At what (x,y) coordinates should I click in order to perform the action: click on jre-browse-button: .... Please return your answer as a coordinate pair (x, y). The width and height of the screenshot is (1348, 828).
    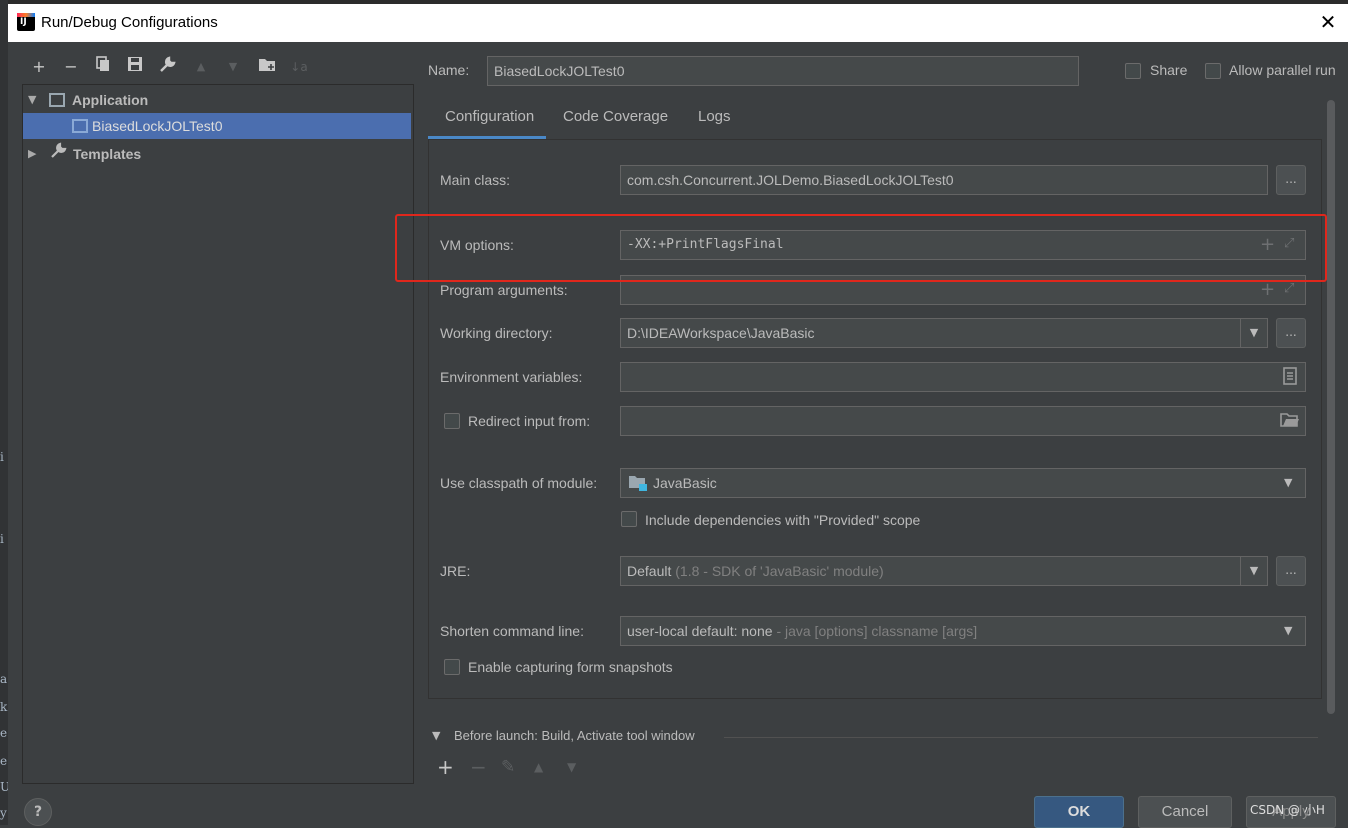
    Looking at the image, I should click on (1291, 571).